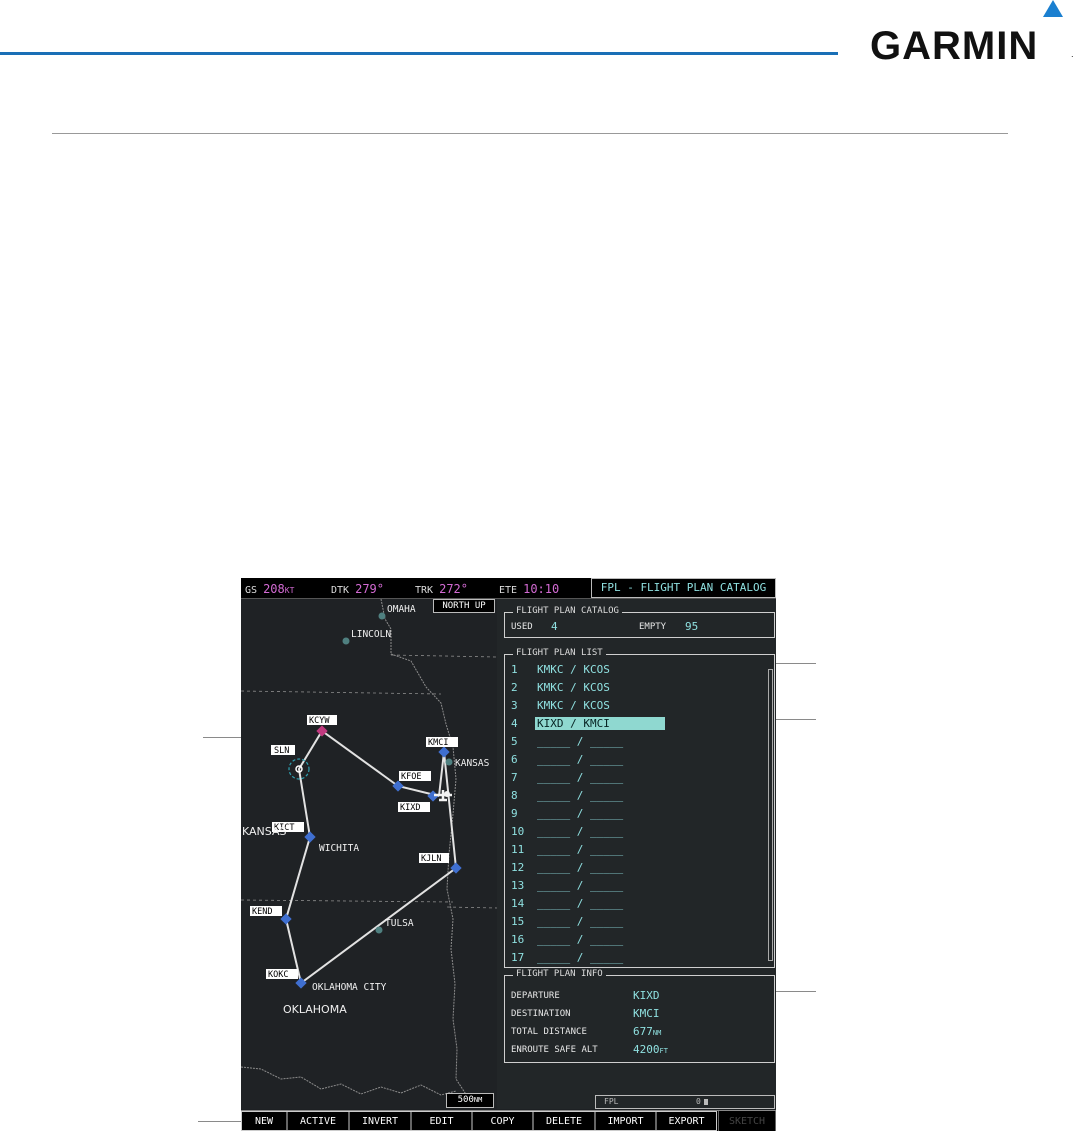  I want to click on dtk-label: DTK, so click(340, 590).